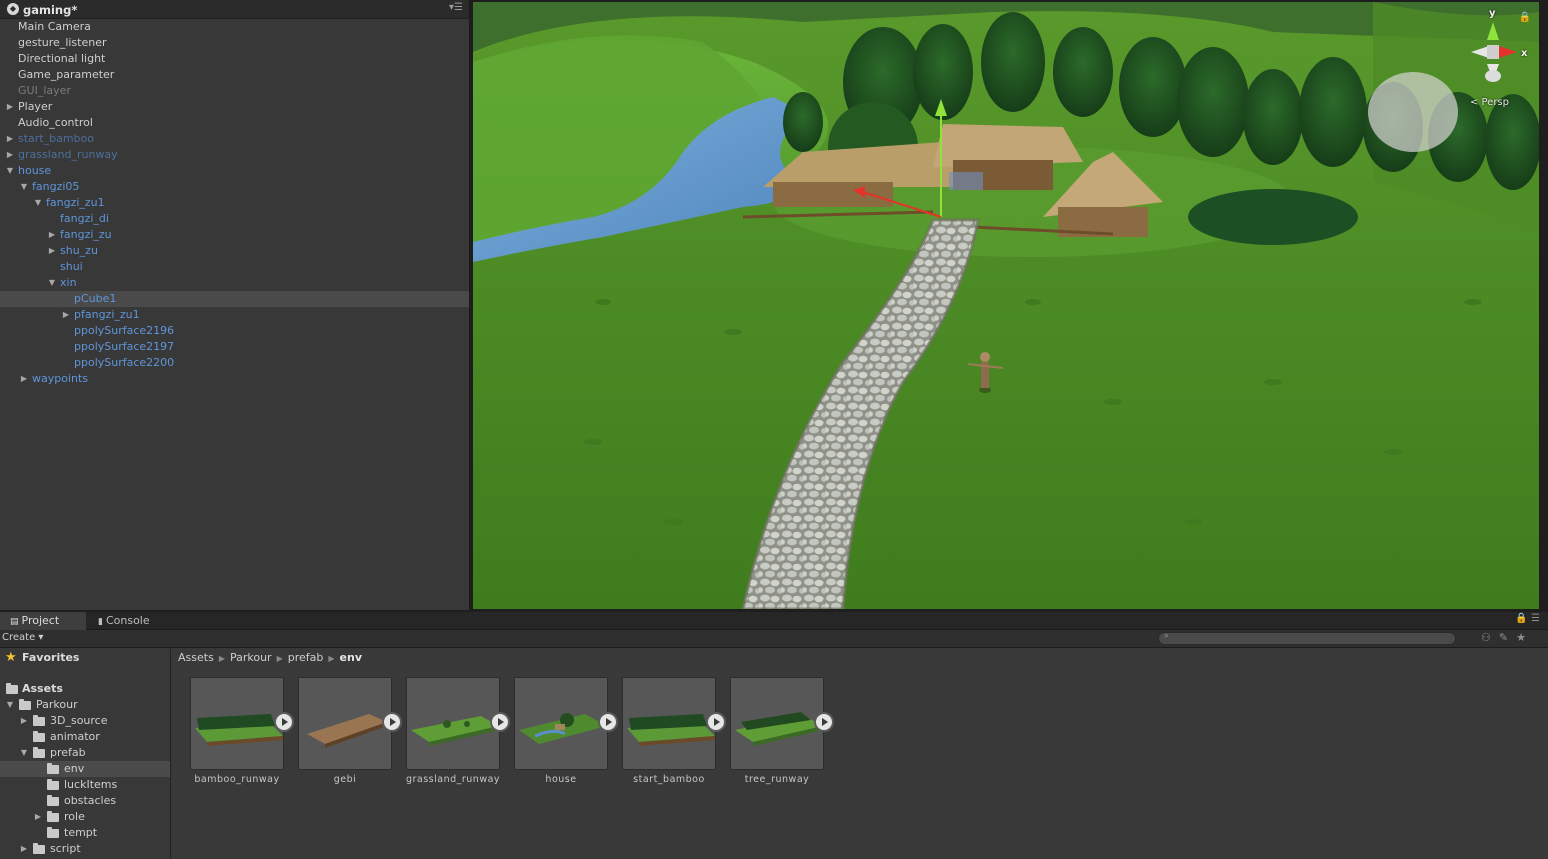 This screenshot has height=859, width=1548. What do you see at coordinates (234, 203) in the screenshot?
I see `hierarchy-item-fangzi-zu1: ▼ fangzi_zu1` at bounding box center [234, 203].